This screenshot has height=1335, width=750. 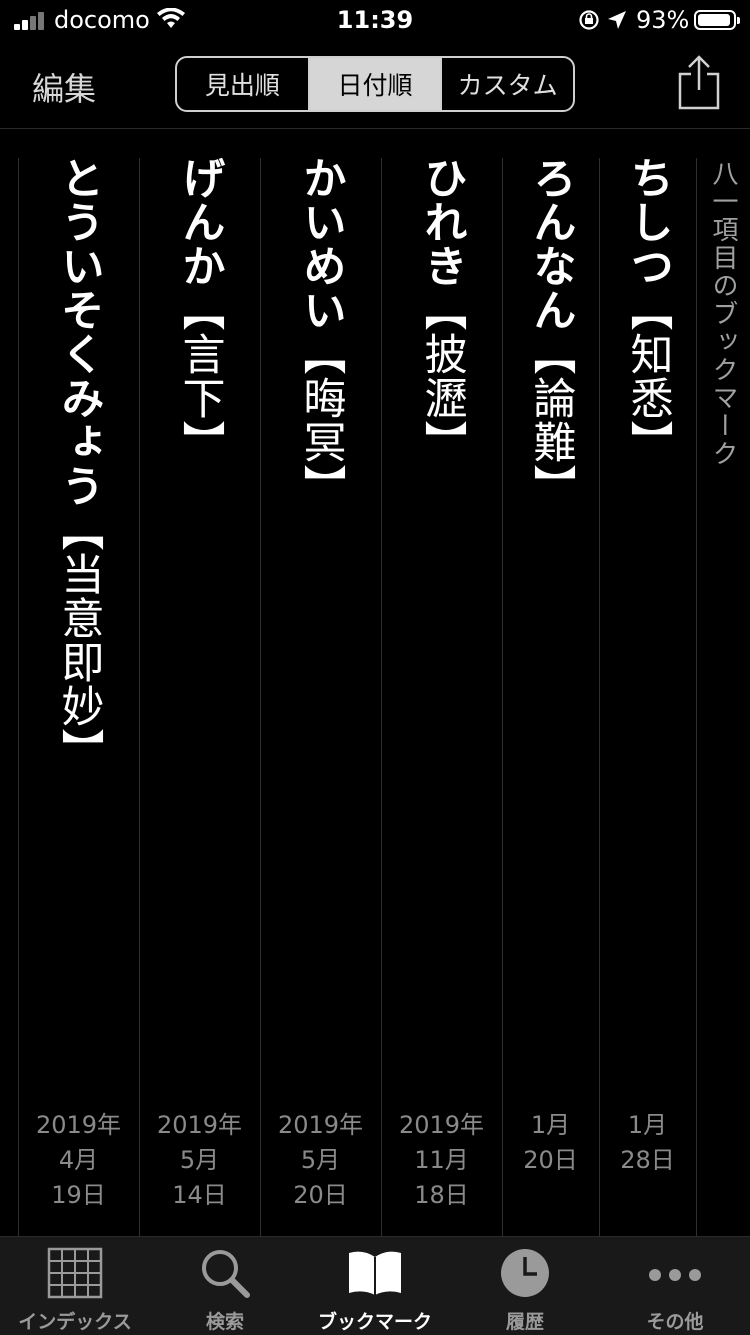 What do you see at coordinates (441, 1195) in the screenshot?
I see `date-day: 18日` at bounding box center [441, 1195].